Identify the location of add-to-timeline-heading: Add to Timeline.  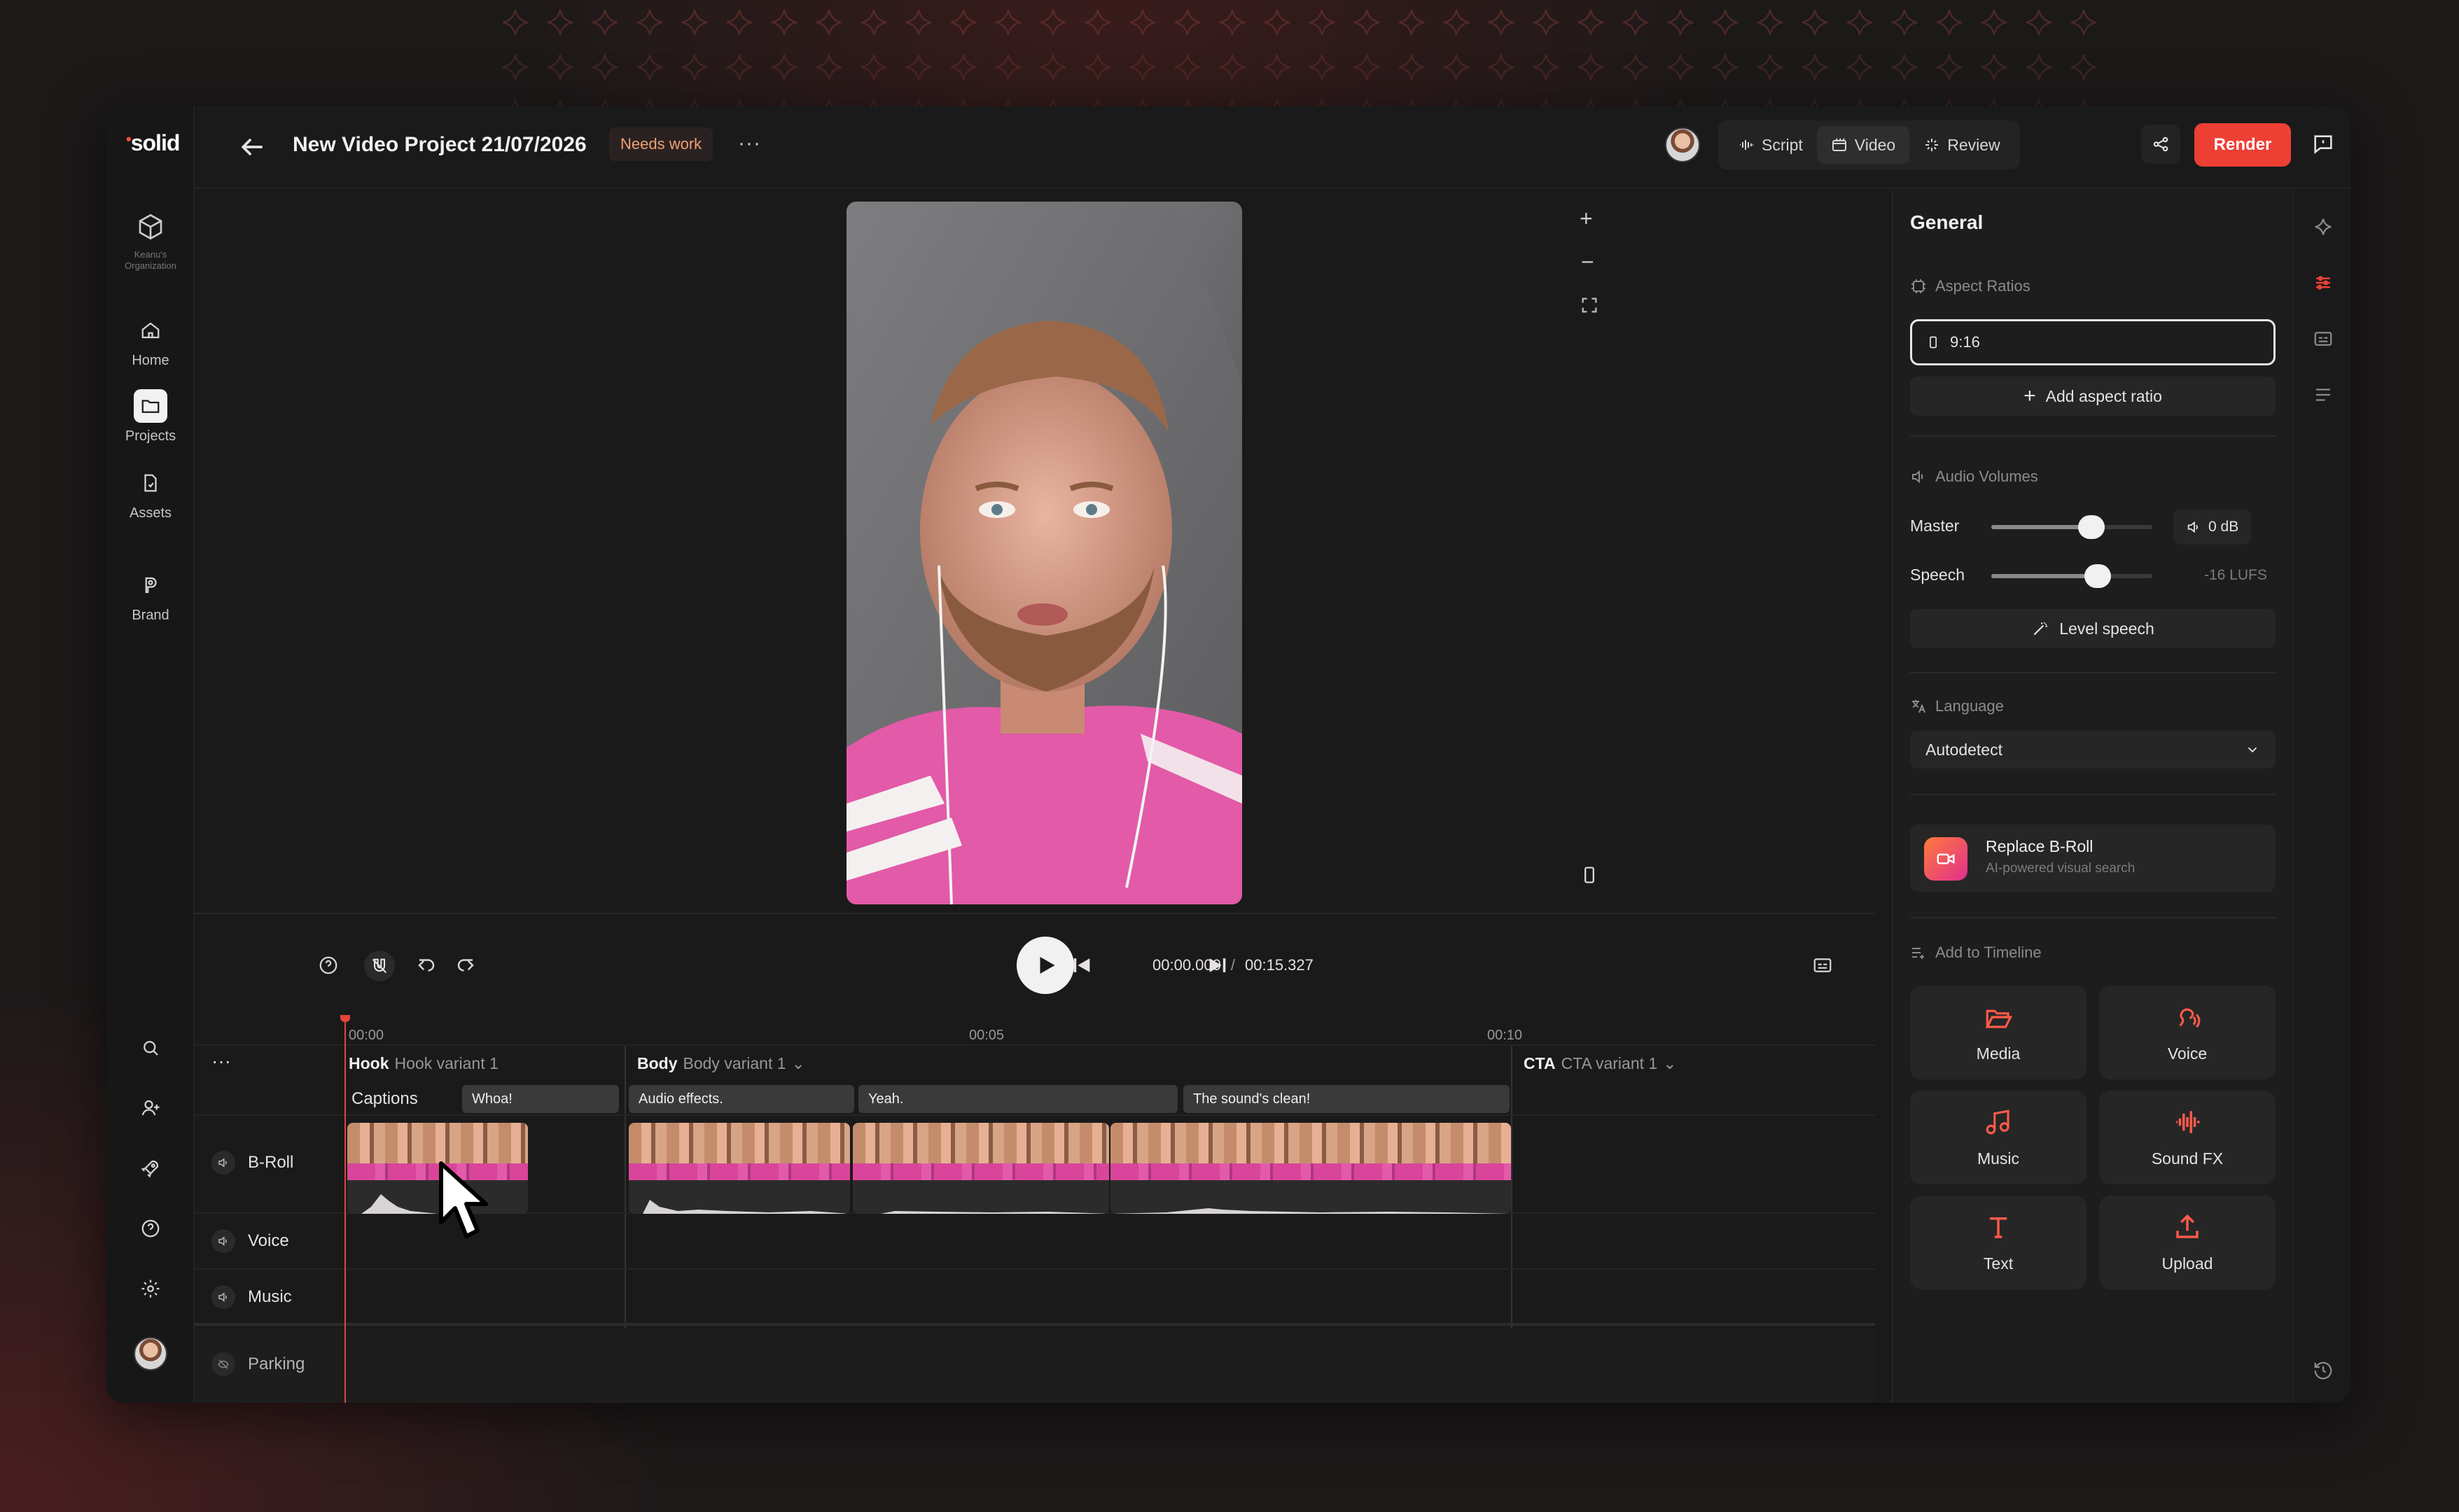
(1976, 953).